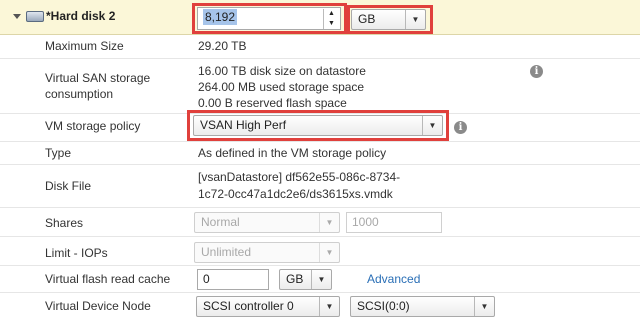  I want to click on disk-size-input: 8,192 ▲ ▼, so click(269, 18).